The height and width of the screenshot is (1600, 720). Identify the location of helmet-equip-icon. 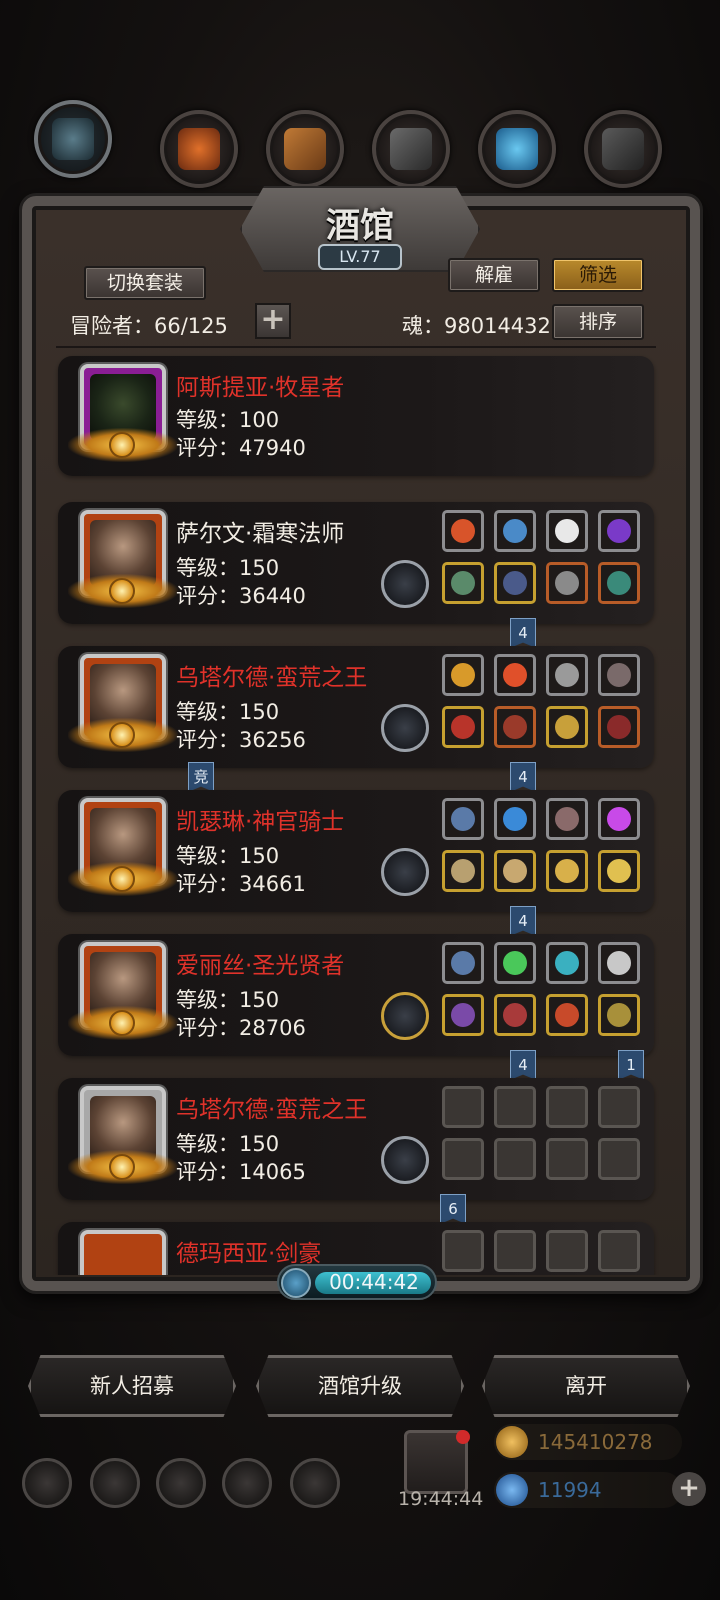
(463, 531).